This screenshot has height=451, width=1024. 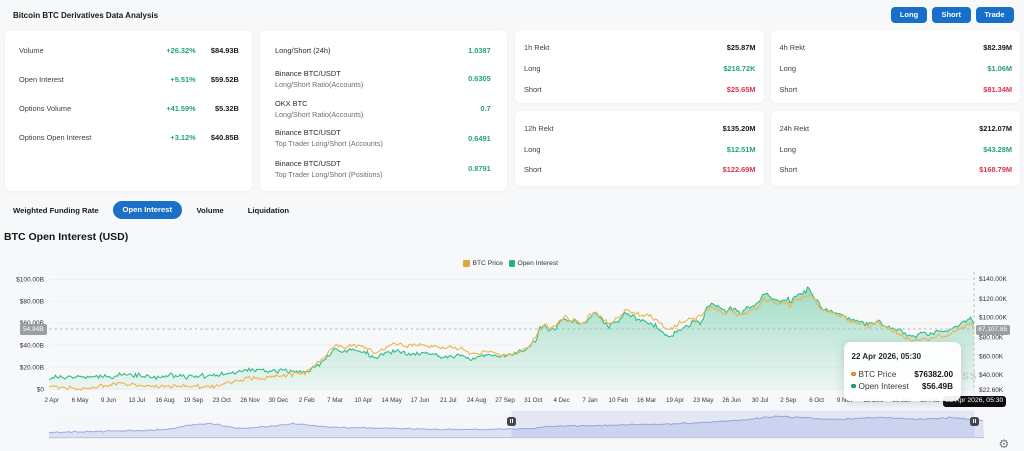 I want to click on svg-text: 16 Aug, so click(x=165, y=400).